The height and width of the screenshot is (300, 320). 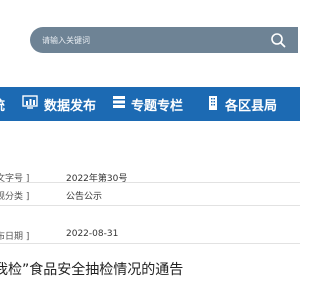 I want to click on nav-item-label: 统, so click(x=2, y=104).